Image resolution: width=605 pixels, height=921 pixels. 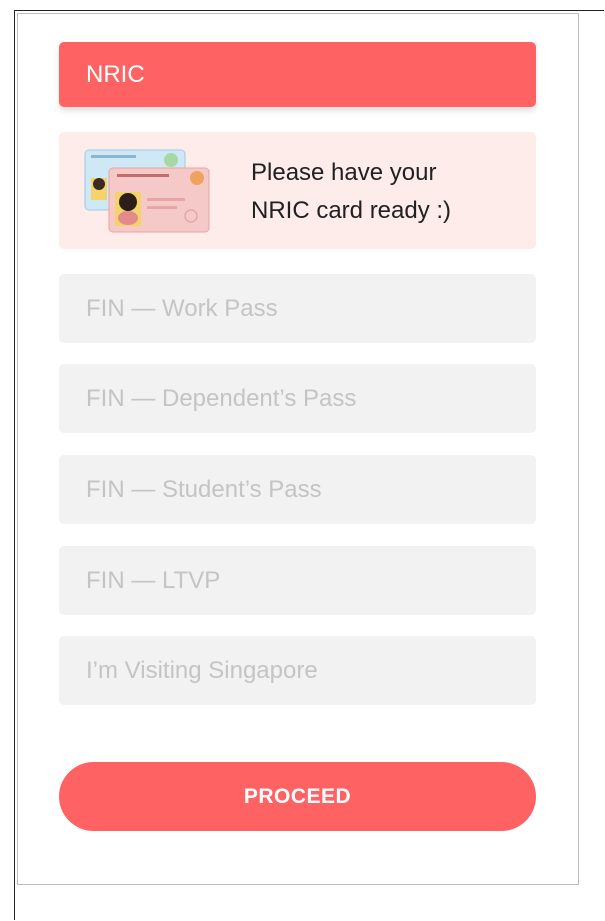 What do you see at coordinates (147, 191) in the screenshot?
I see `nric-cards-illustration-icon` at bounding box center [147, 191].